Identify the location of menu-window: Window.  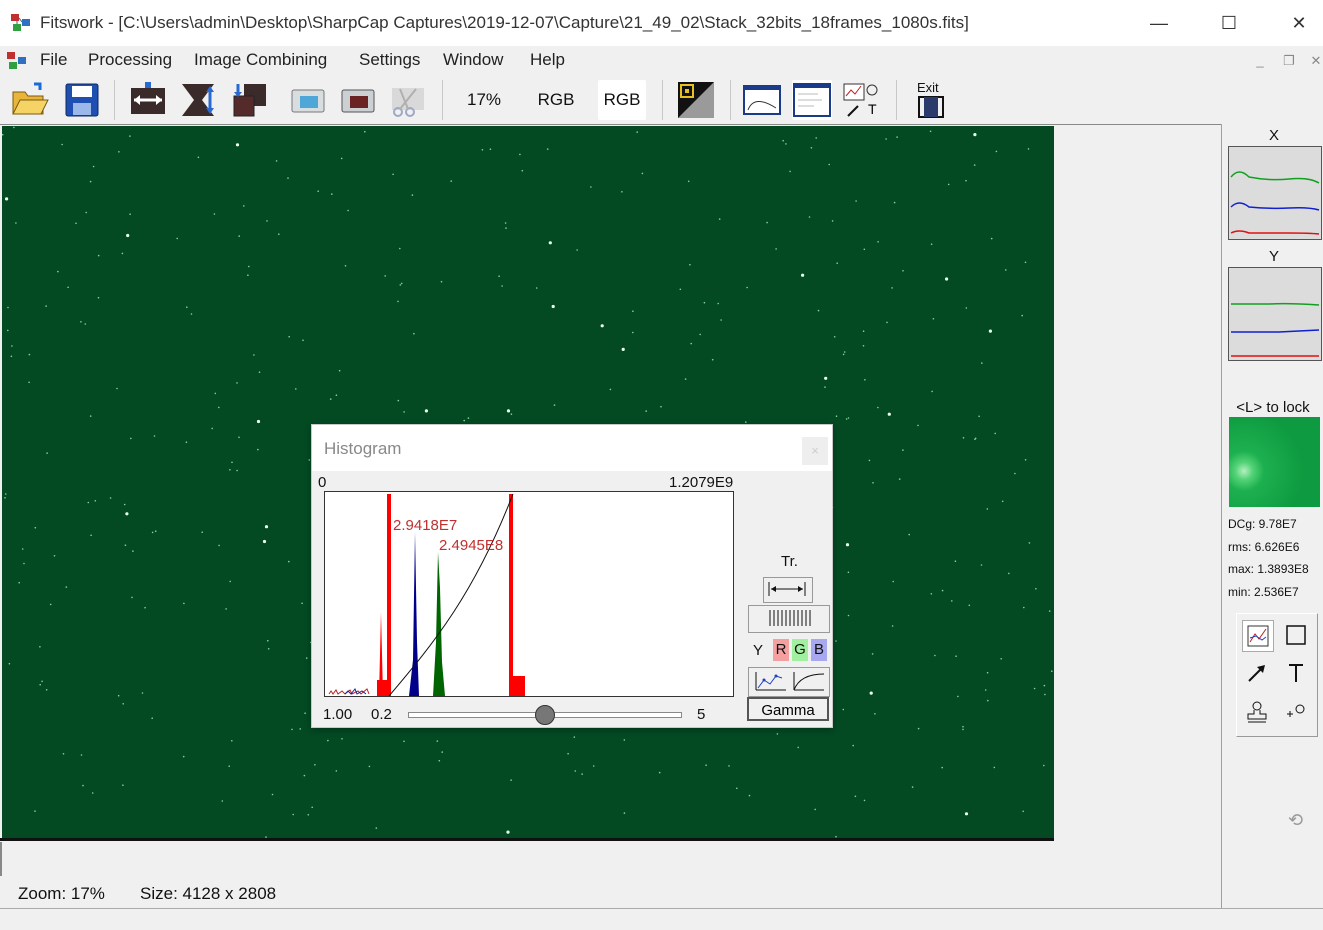
(473, 60).